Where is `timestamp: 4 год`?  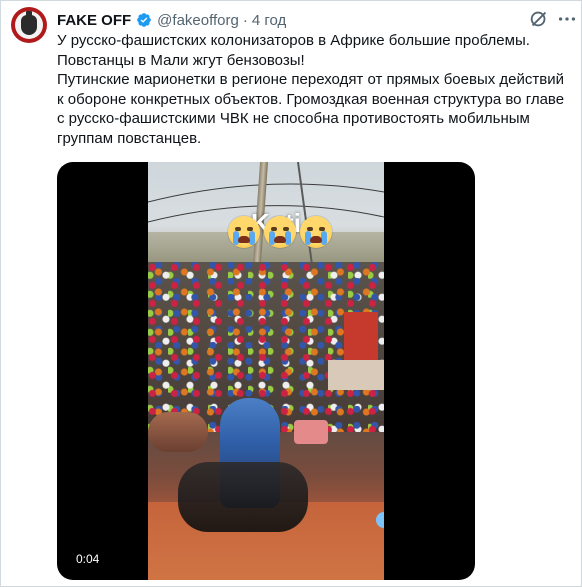
timestamp: 4 год is located at coordinates (269, 20).